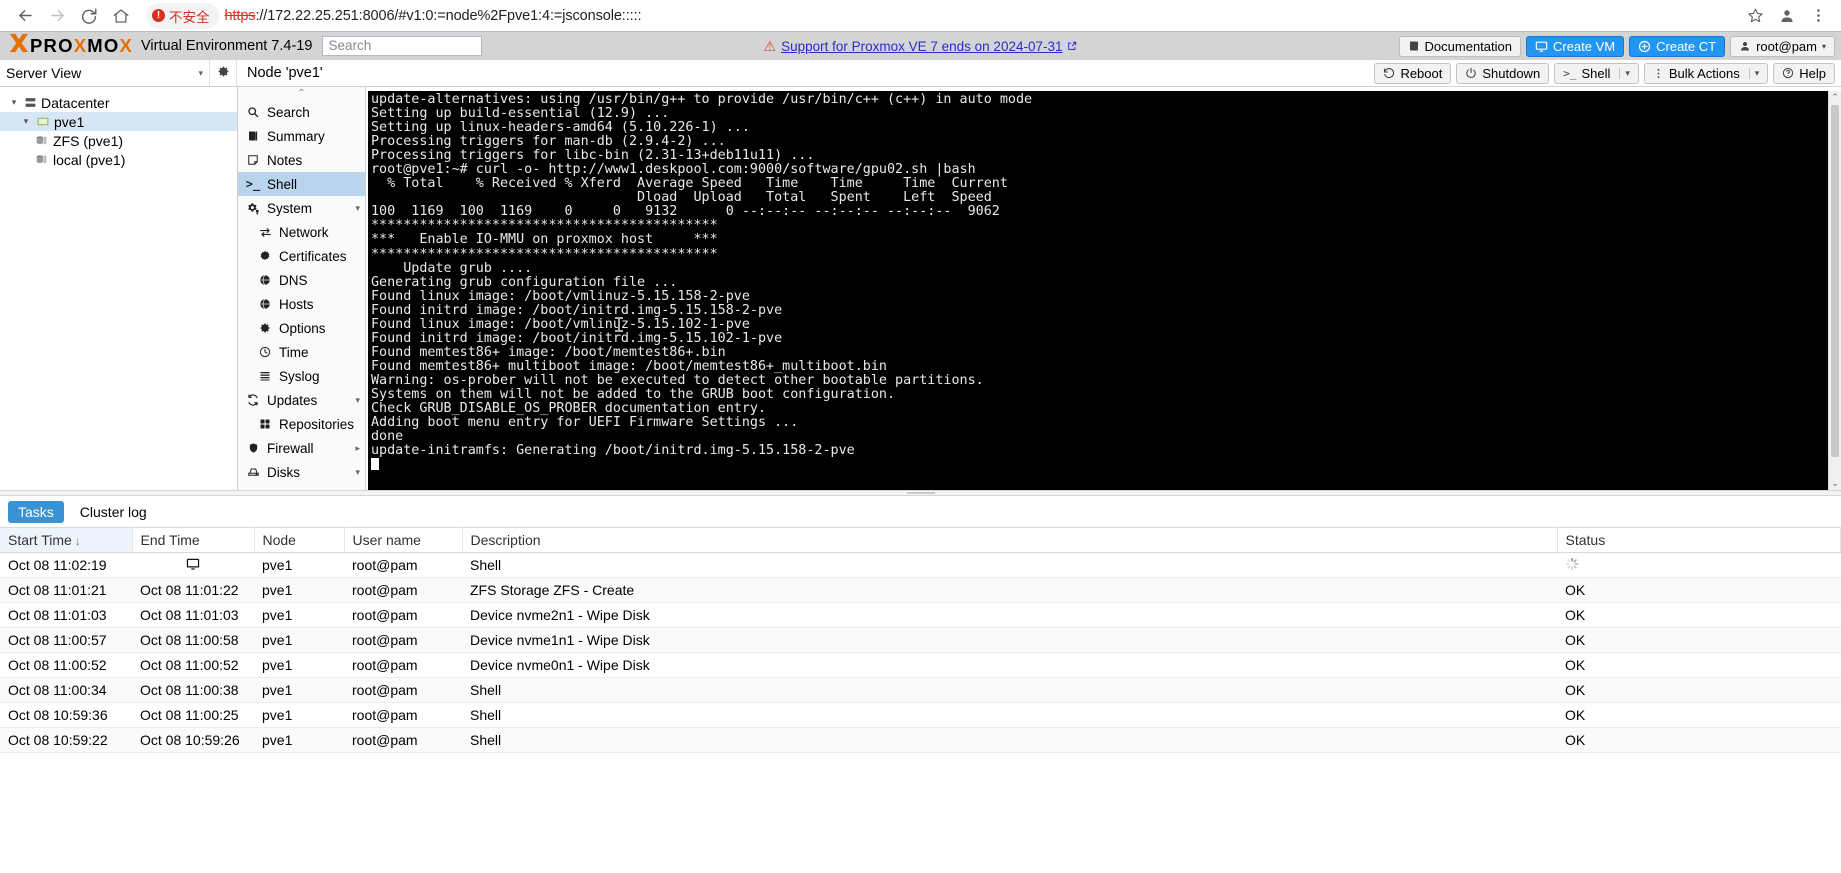 The width and height of the screenshot is (1841, 873). I want to click on cell-start-time: Oct 08 11:00:52, so click(66, 665).